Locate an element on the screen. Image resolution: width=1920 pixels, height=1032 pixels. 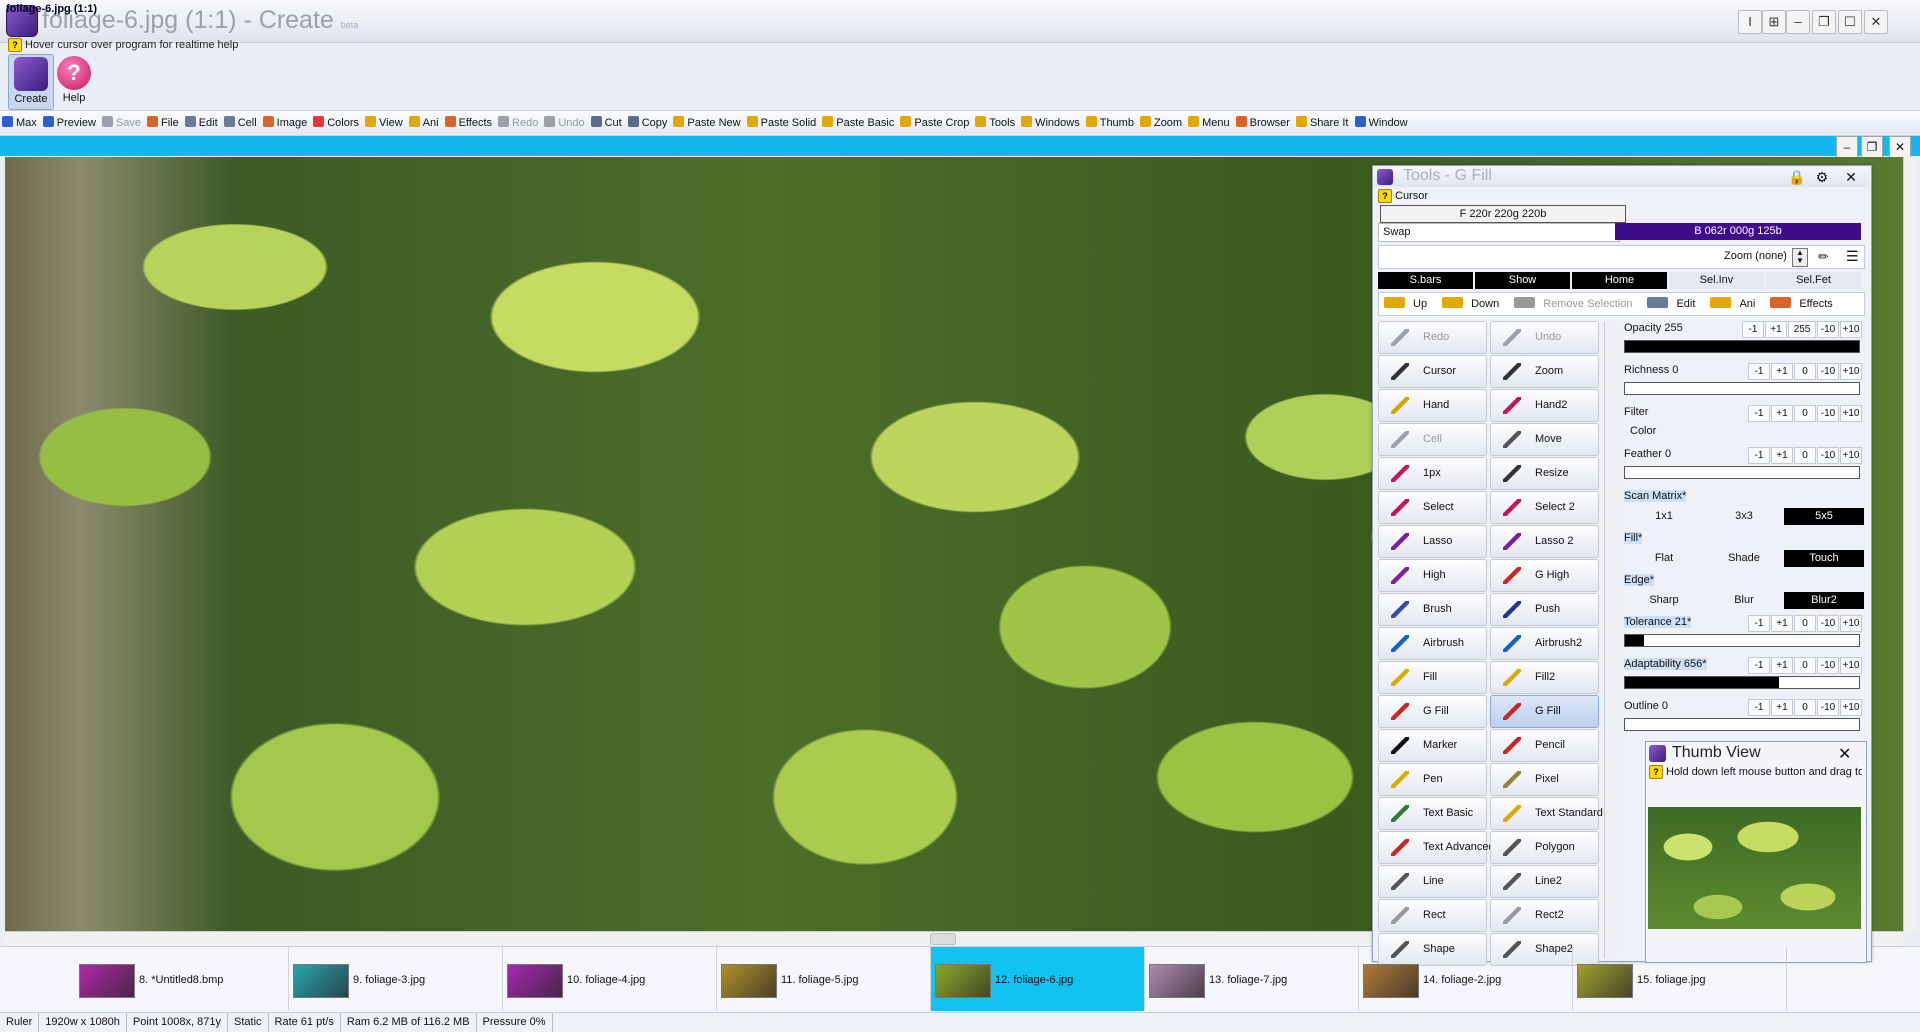
subbar-effects: Effects is located at coordinates (1803, 304).